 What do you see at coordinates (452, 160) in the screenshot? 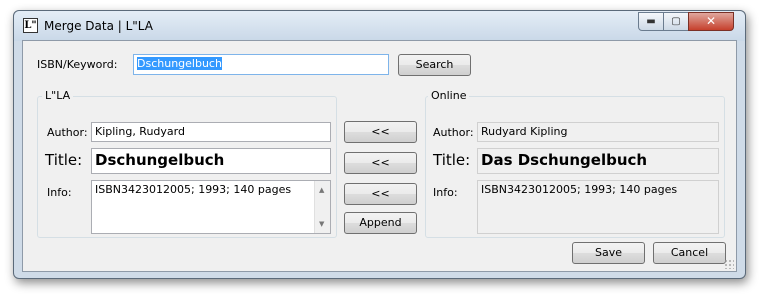
I see `online-title-label: Title:` at bounding box center [452, 160].